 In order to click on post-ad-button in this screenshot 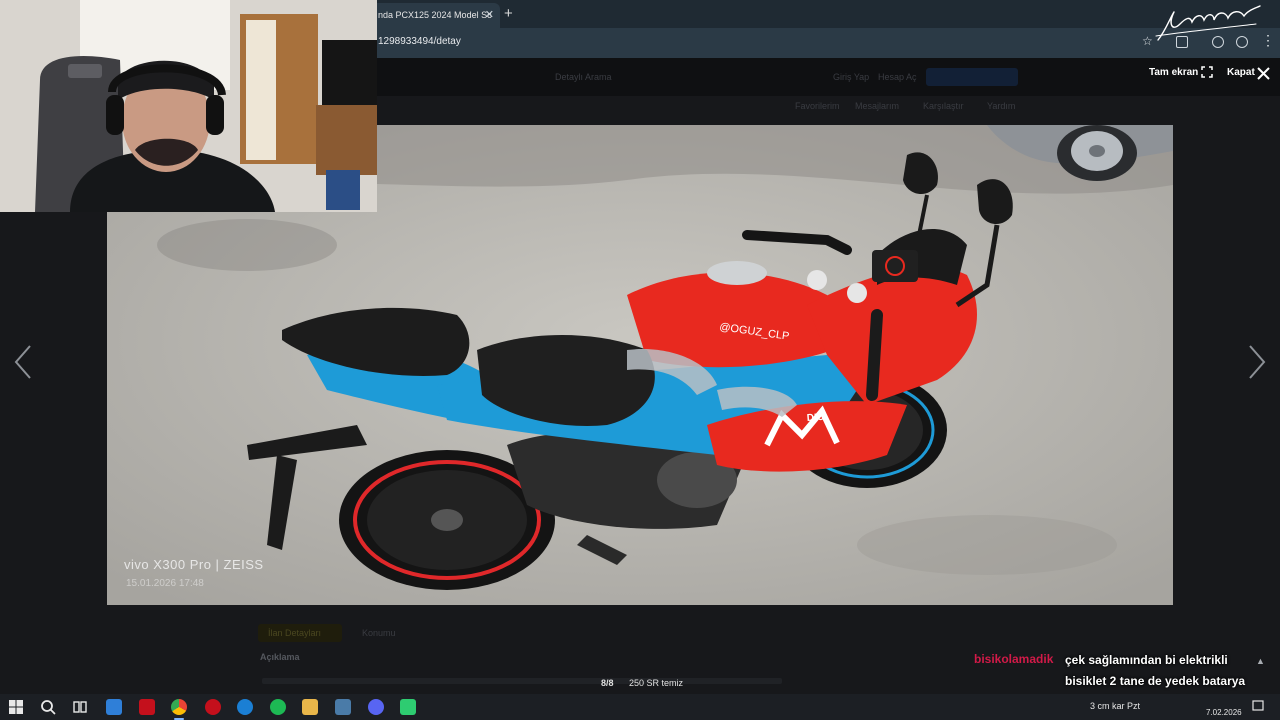, I will do `click(972, 77)`.